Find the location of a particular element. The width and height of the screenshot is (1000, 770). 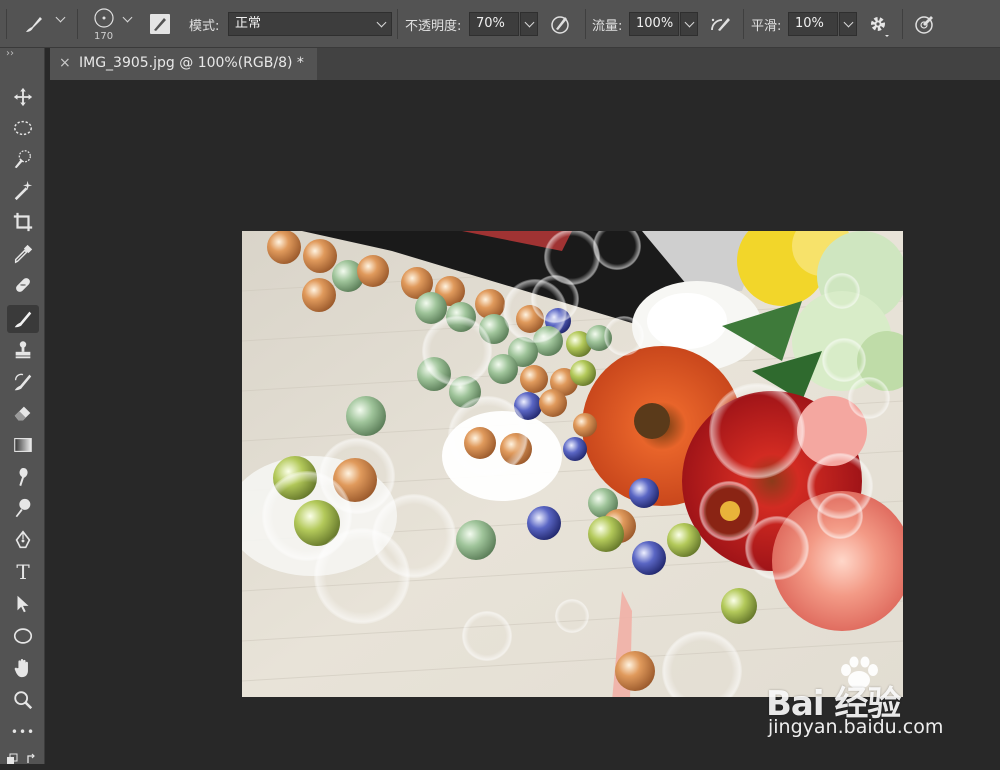

flow-input: 100% is located at coordinates (654, 24).